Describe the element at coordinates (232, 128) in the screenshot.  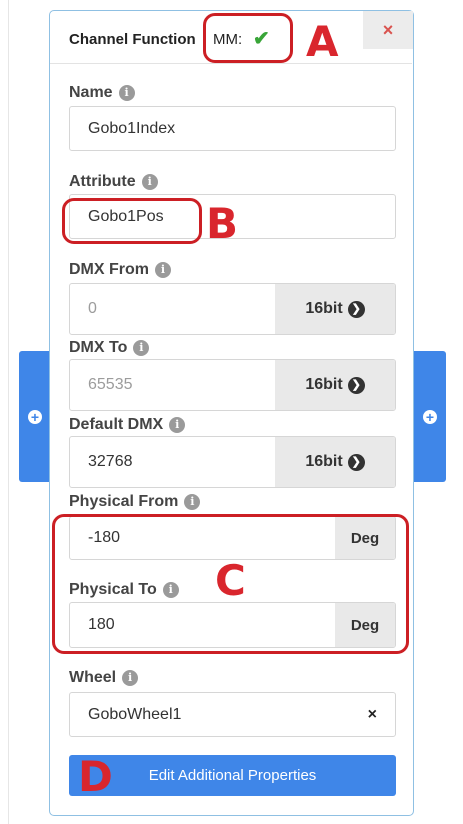
I see `name-input: Gobo1Index` at that location.